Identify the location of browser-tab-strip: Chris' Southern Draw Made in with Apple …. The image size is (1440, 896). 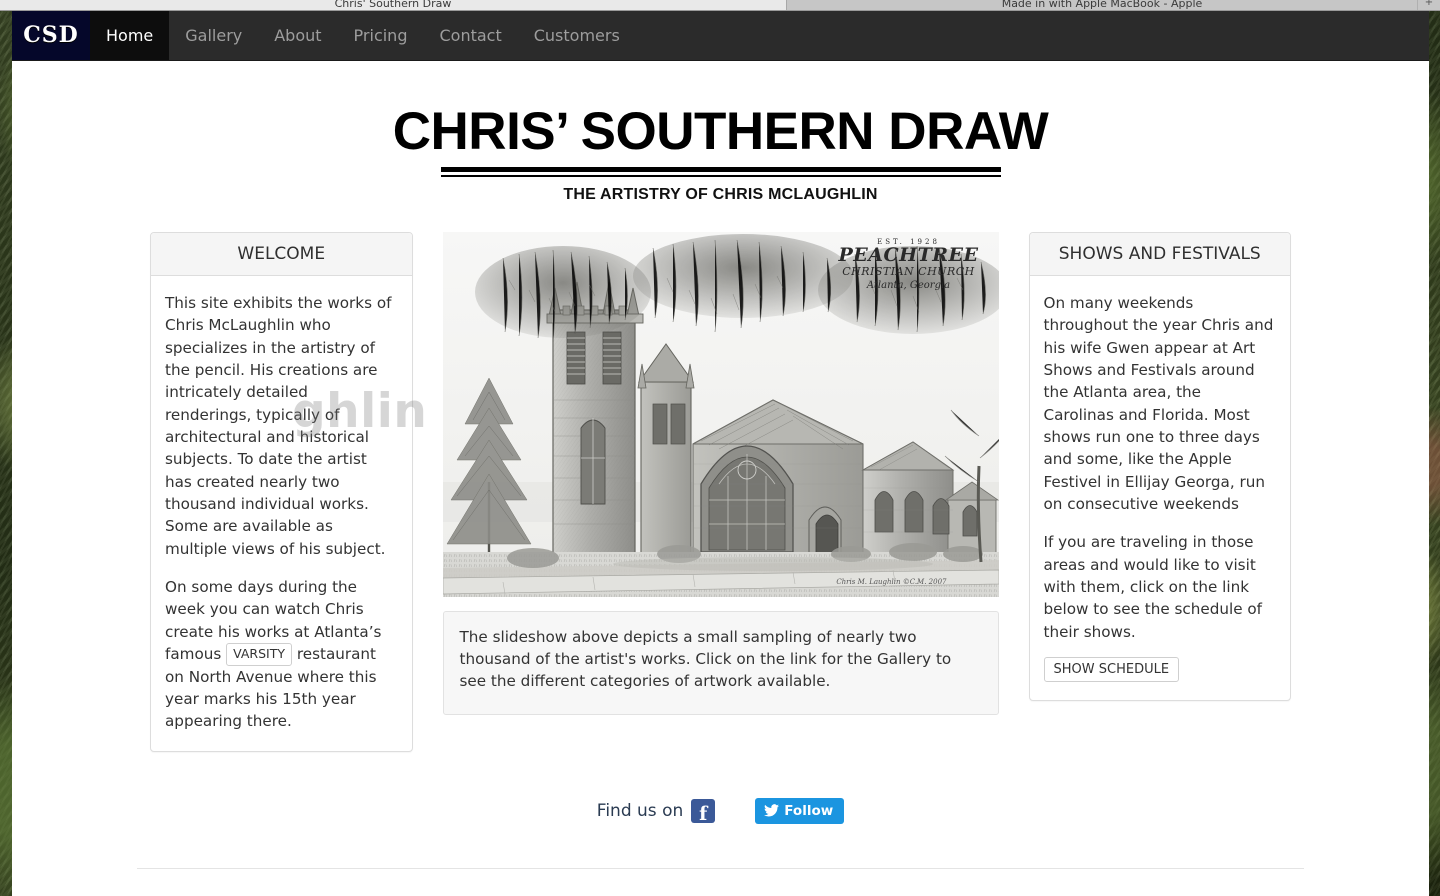
(720, 5).